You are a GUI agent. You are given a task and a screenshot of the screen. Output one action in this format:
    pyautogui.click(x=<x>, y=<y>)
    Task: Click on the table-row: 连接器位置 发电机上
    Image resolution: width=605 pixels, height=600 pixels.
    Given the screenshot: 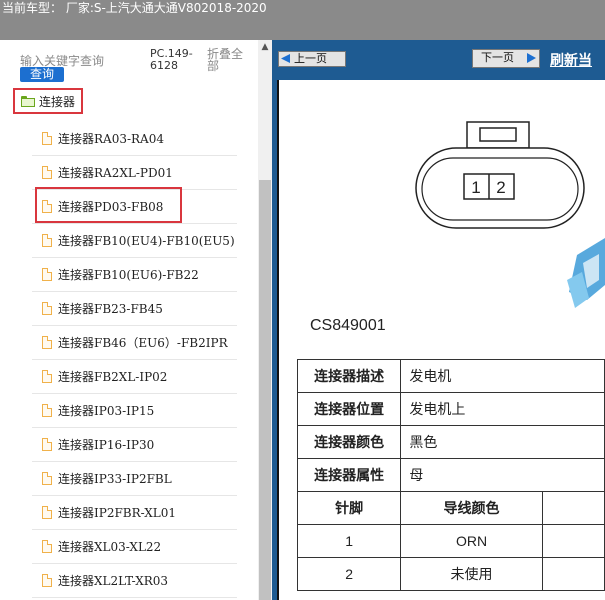 What is the action you would take?
    pyautogui.click(x=450, y=409)
    